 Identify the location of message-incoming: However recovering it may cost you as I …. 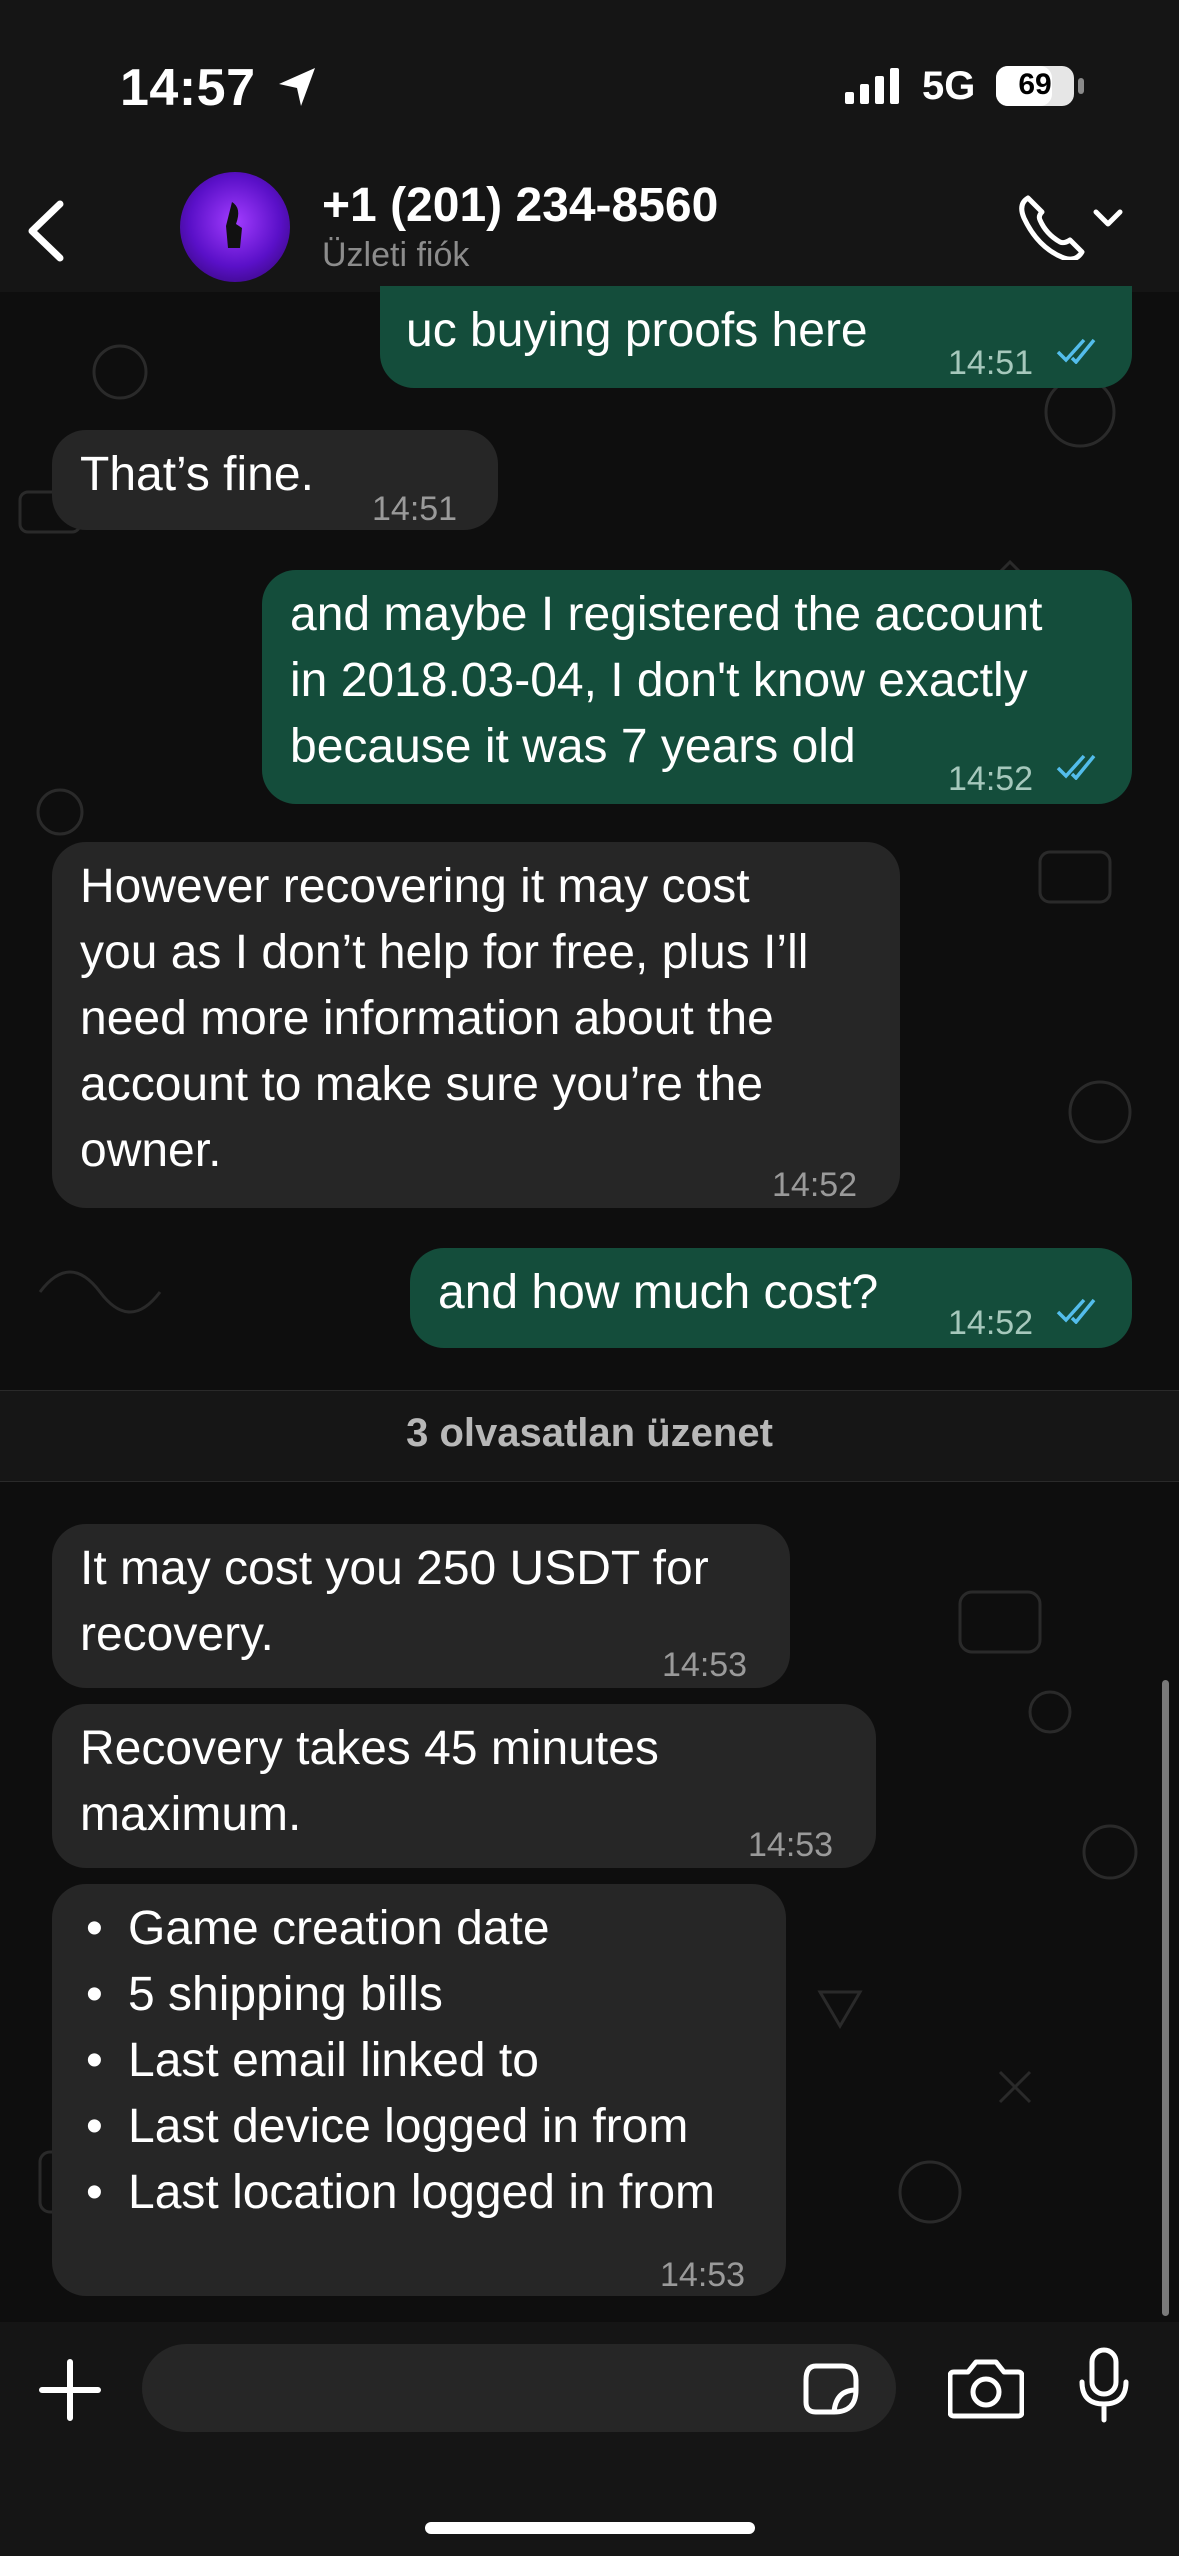
(476, 1025).